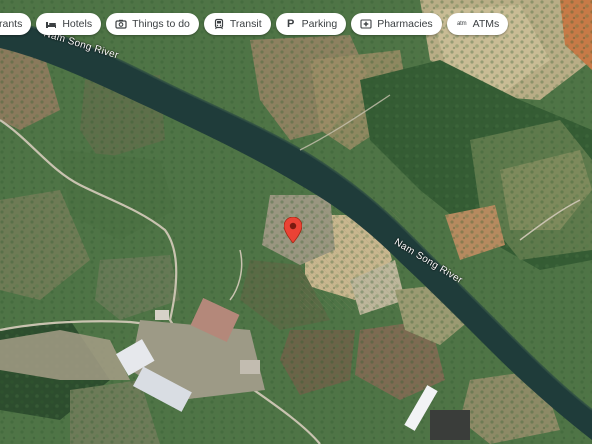  What do you see at coordinates (290, 23) in the screenshot?
I see `parking-icon: P` at bounding box center [290, 23].